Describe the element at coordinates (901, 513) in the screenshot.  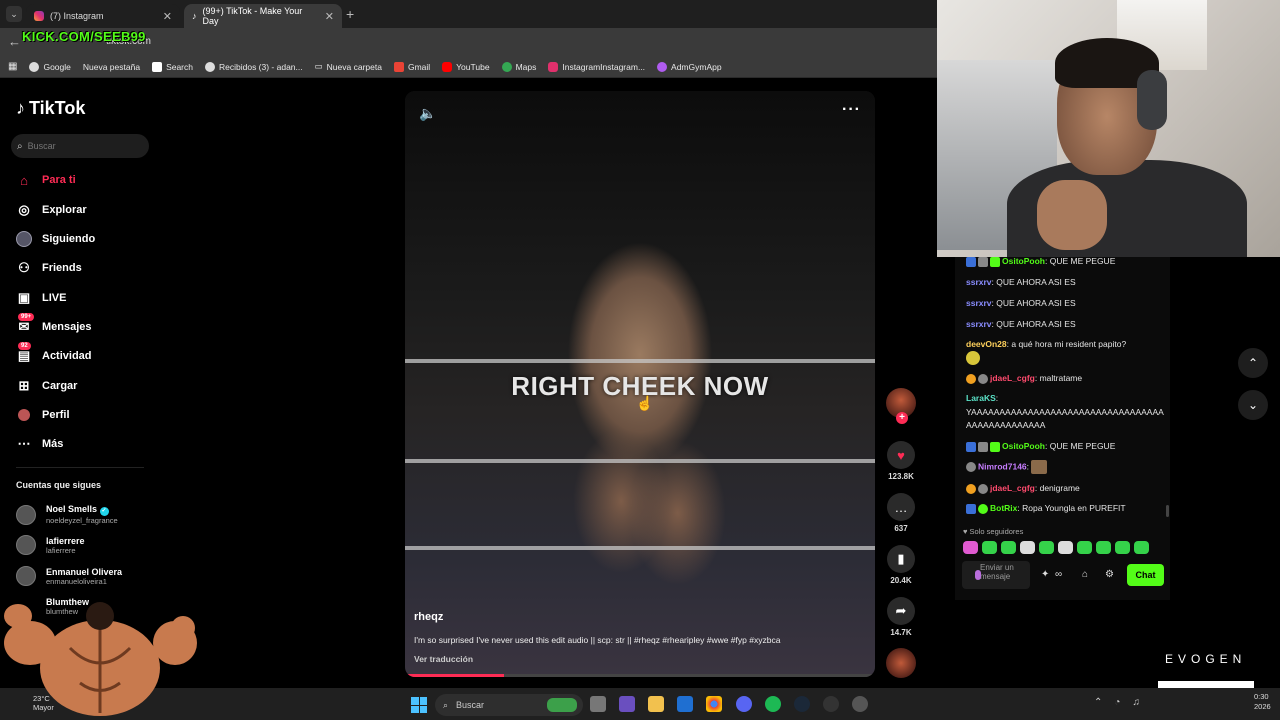
I see `comment-button: … 637` at that location.